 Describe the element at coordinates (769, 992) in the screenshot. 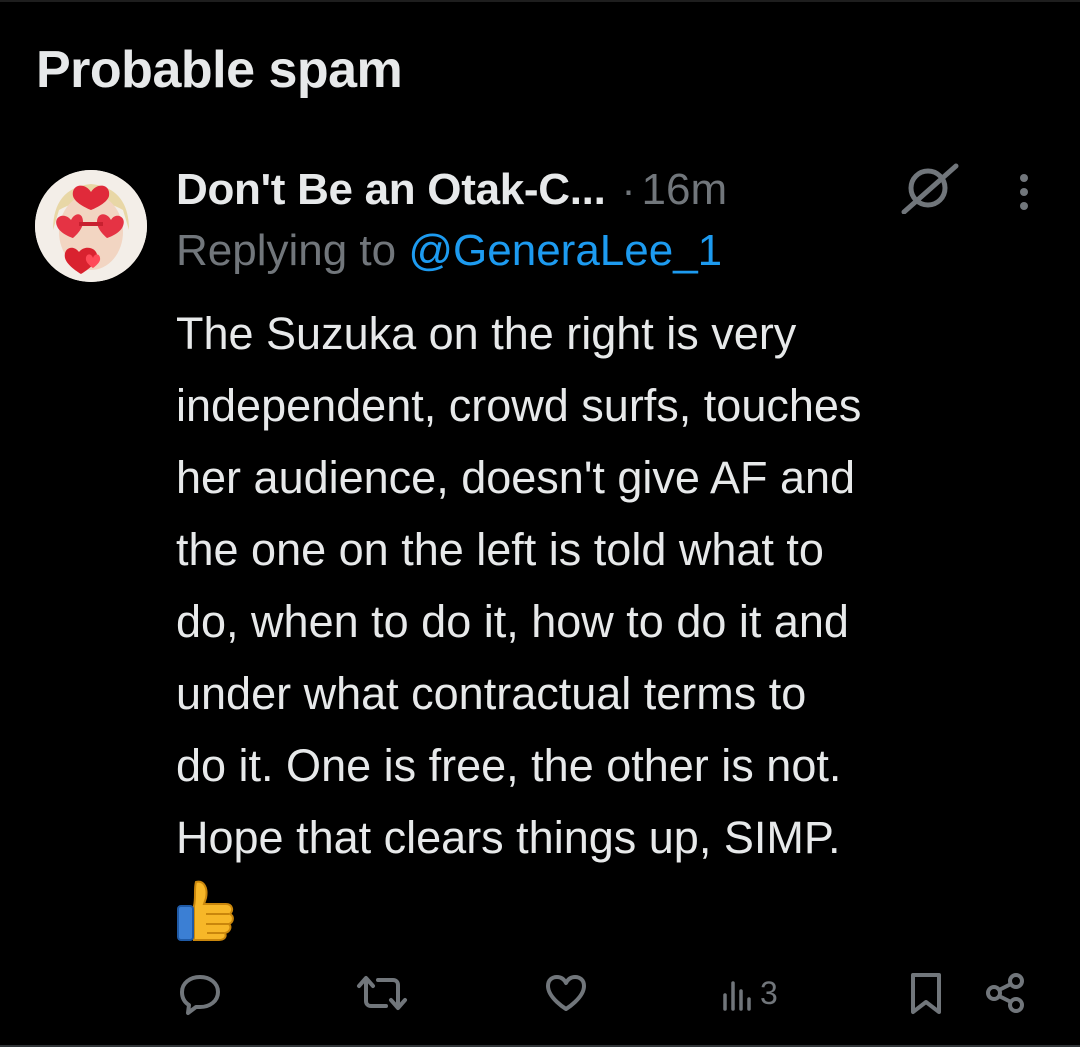

I see `views-count: 3` at that location.